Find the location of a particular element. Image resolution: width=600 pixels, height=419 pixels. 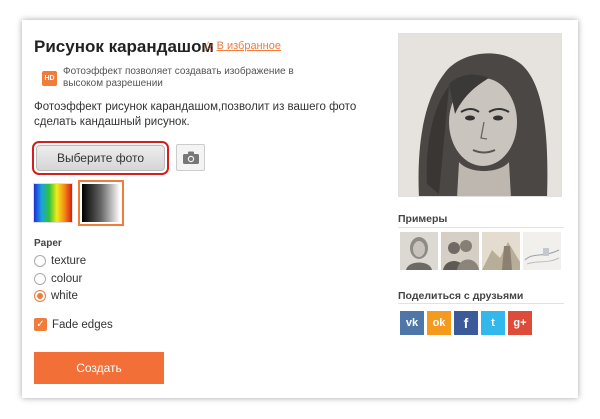

google-plus-share-button: g+ is located at coordinates (520, 323).